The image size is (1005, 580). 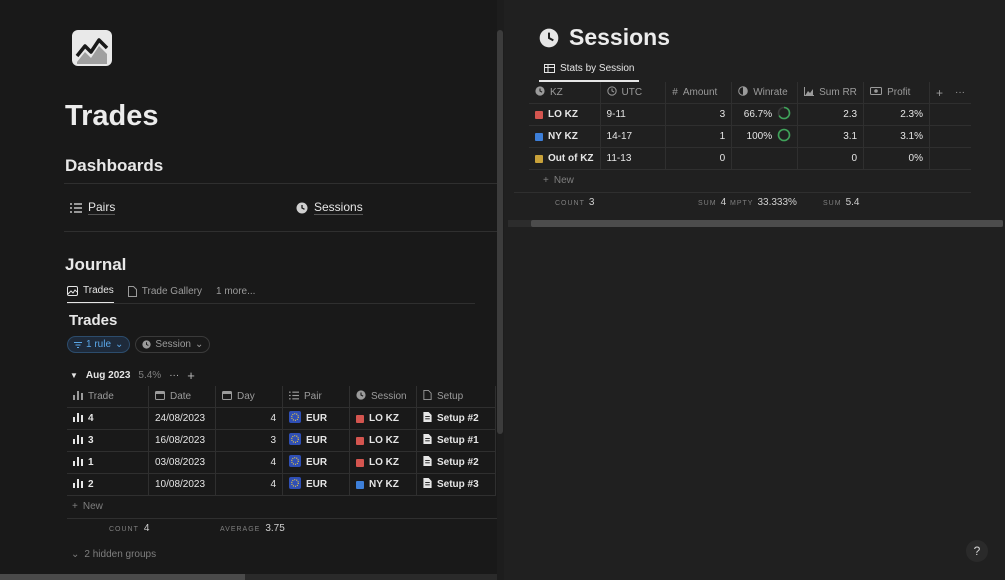 I want to click on day-cell: 3, so click(x=249, y=440).